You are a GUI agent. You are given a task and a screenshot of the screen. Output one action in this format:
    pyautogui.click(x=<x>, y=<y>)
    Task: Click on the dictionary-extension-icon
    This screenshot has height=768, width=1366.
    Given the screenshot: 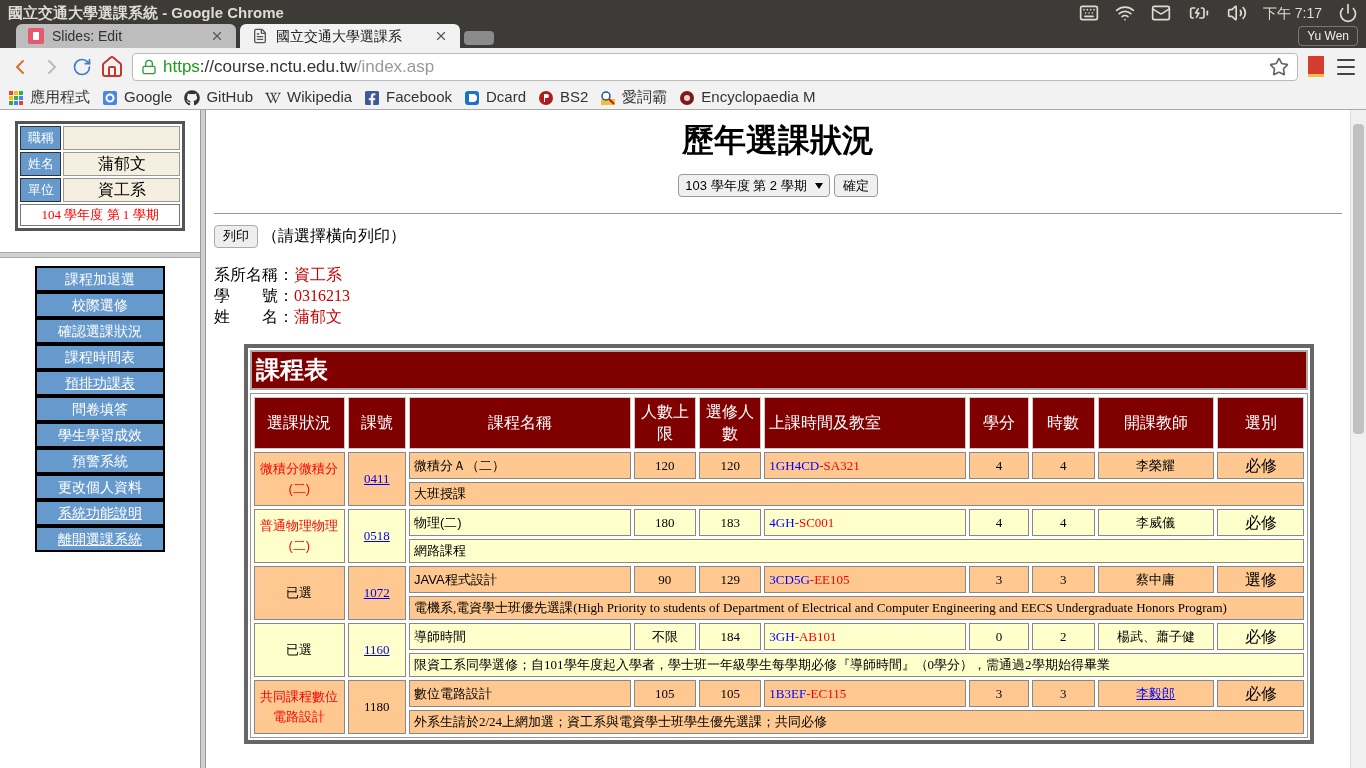 What is the action you would take?
    pyautogui.click(x=1316, y=67)
    